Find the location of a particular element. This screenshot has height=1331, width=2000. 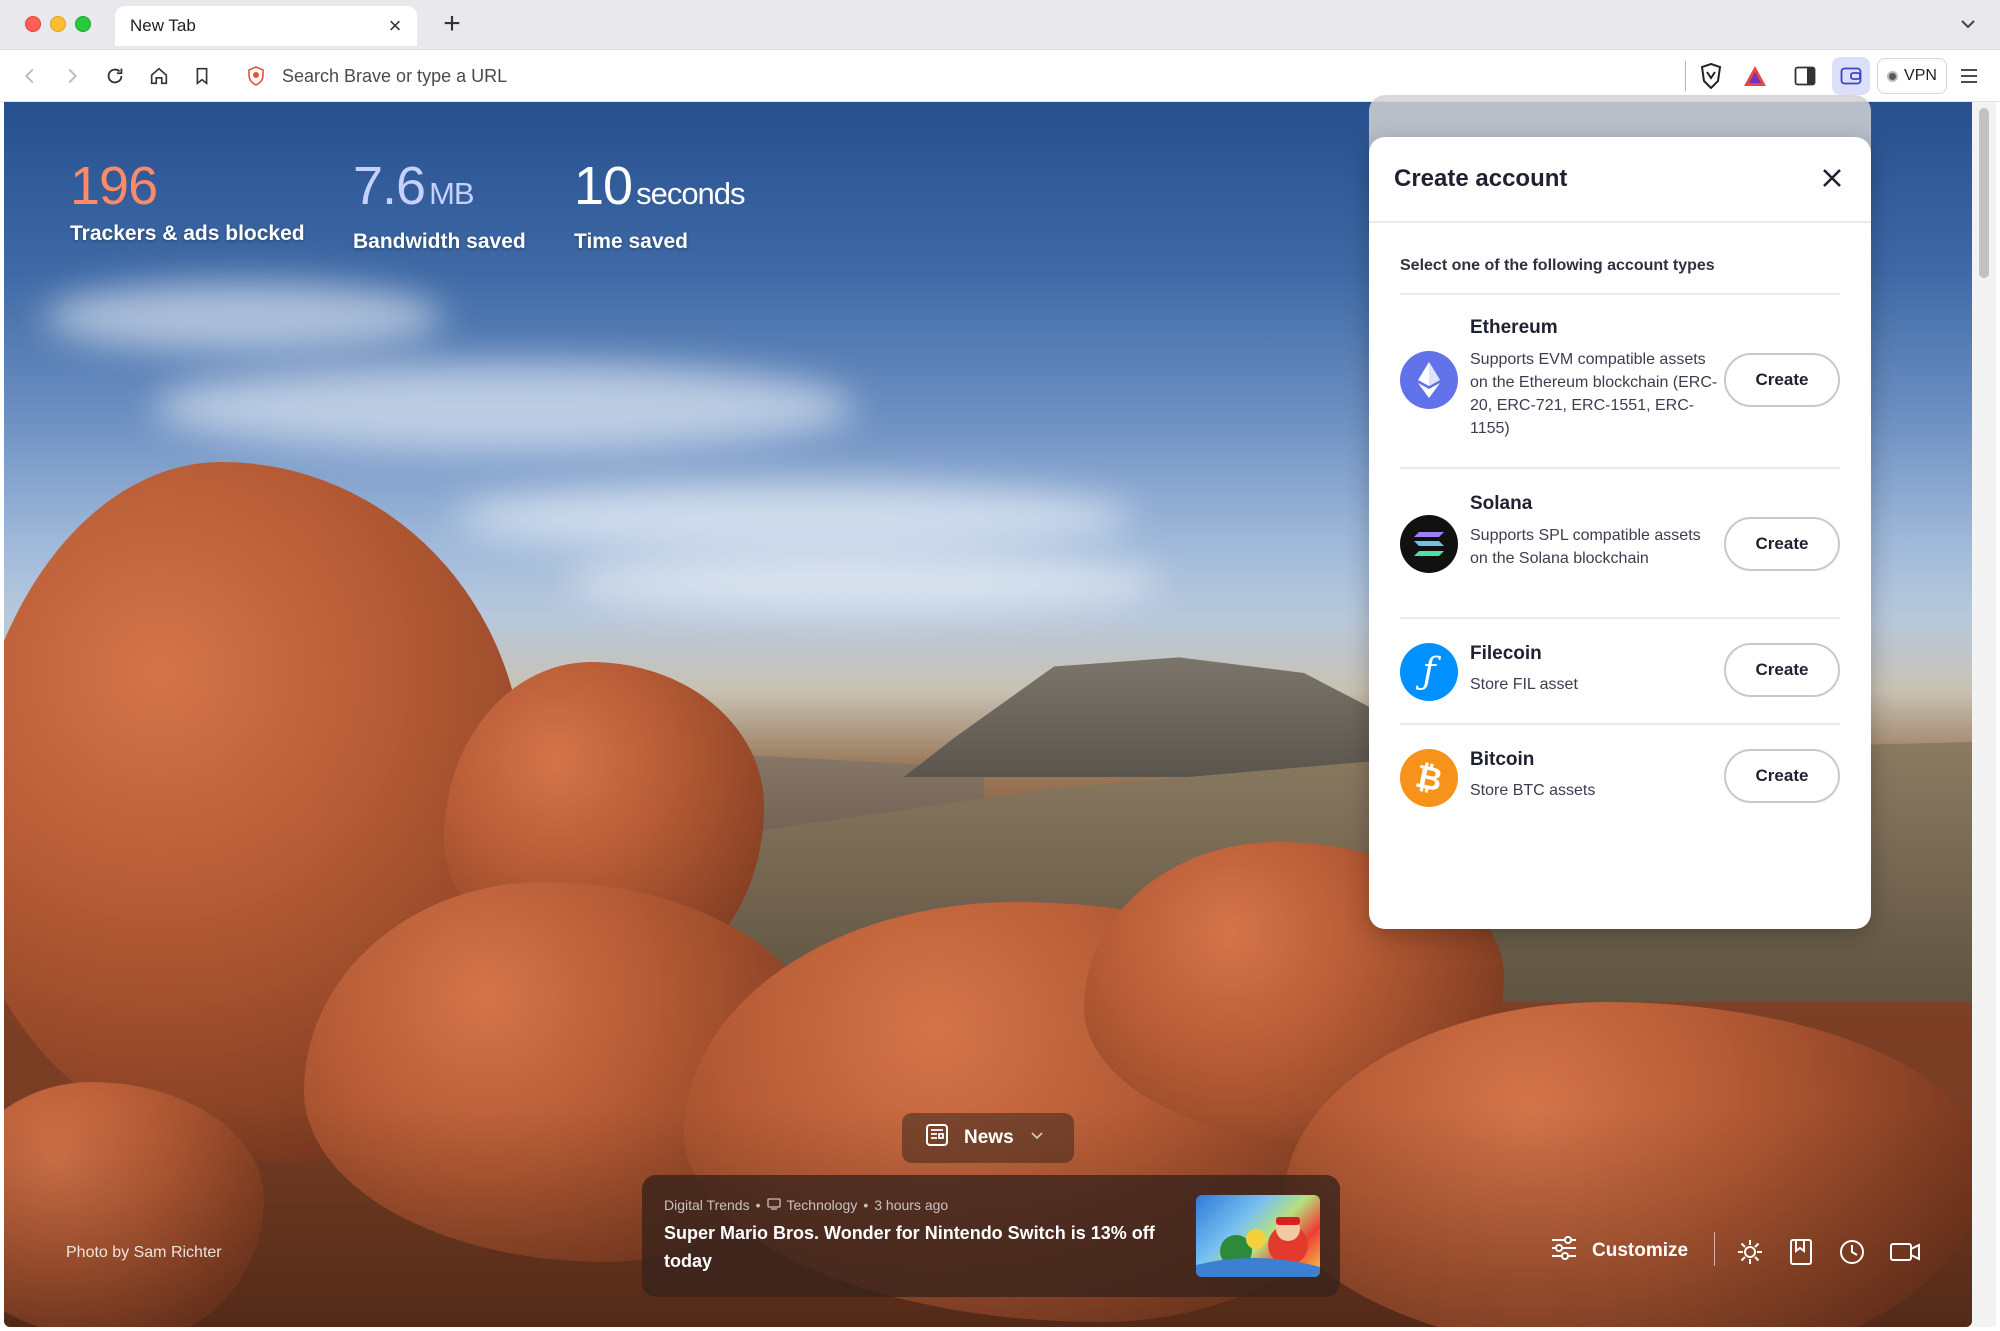

account-type-filecoin: ƒ Filecoin Store FIL asset Create is located at coordinates (1620, 672).